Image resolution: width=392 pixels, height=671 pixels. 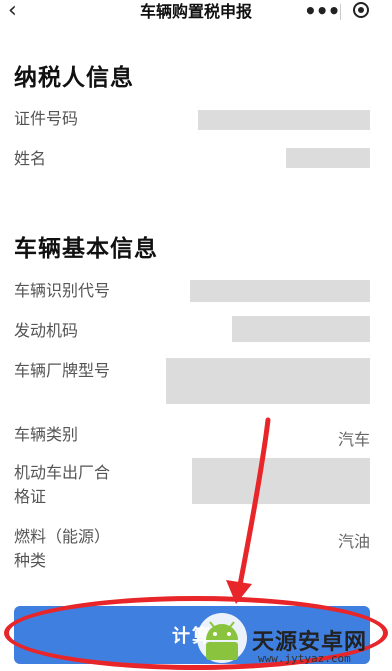 What do you see at coordinates (304, 658) in the screenshot?
I see `watermark-url: www.jytyaz.com` at bounding box center [304, 658].